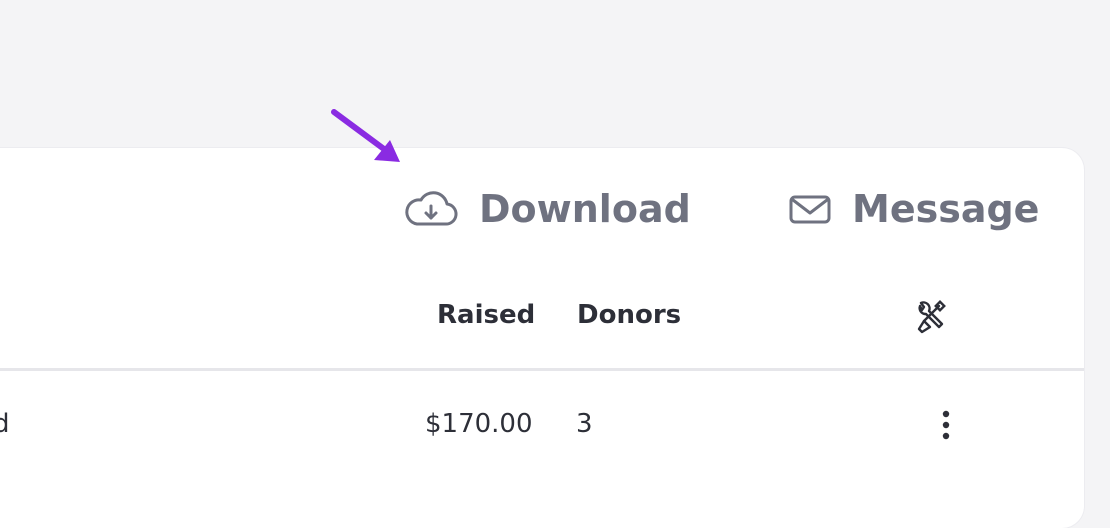 Image resolution: width=1110 pixels, height=528 pixels. I want to click on download-button: Download, so click(547, 209).